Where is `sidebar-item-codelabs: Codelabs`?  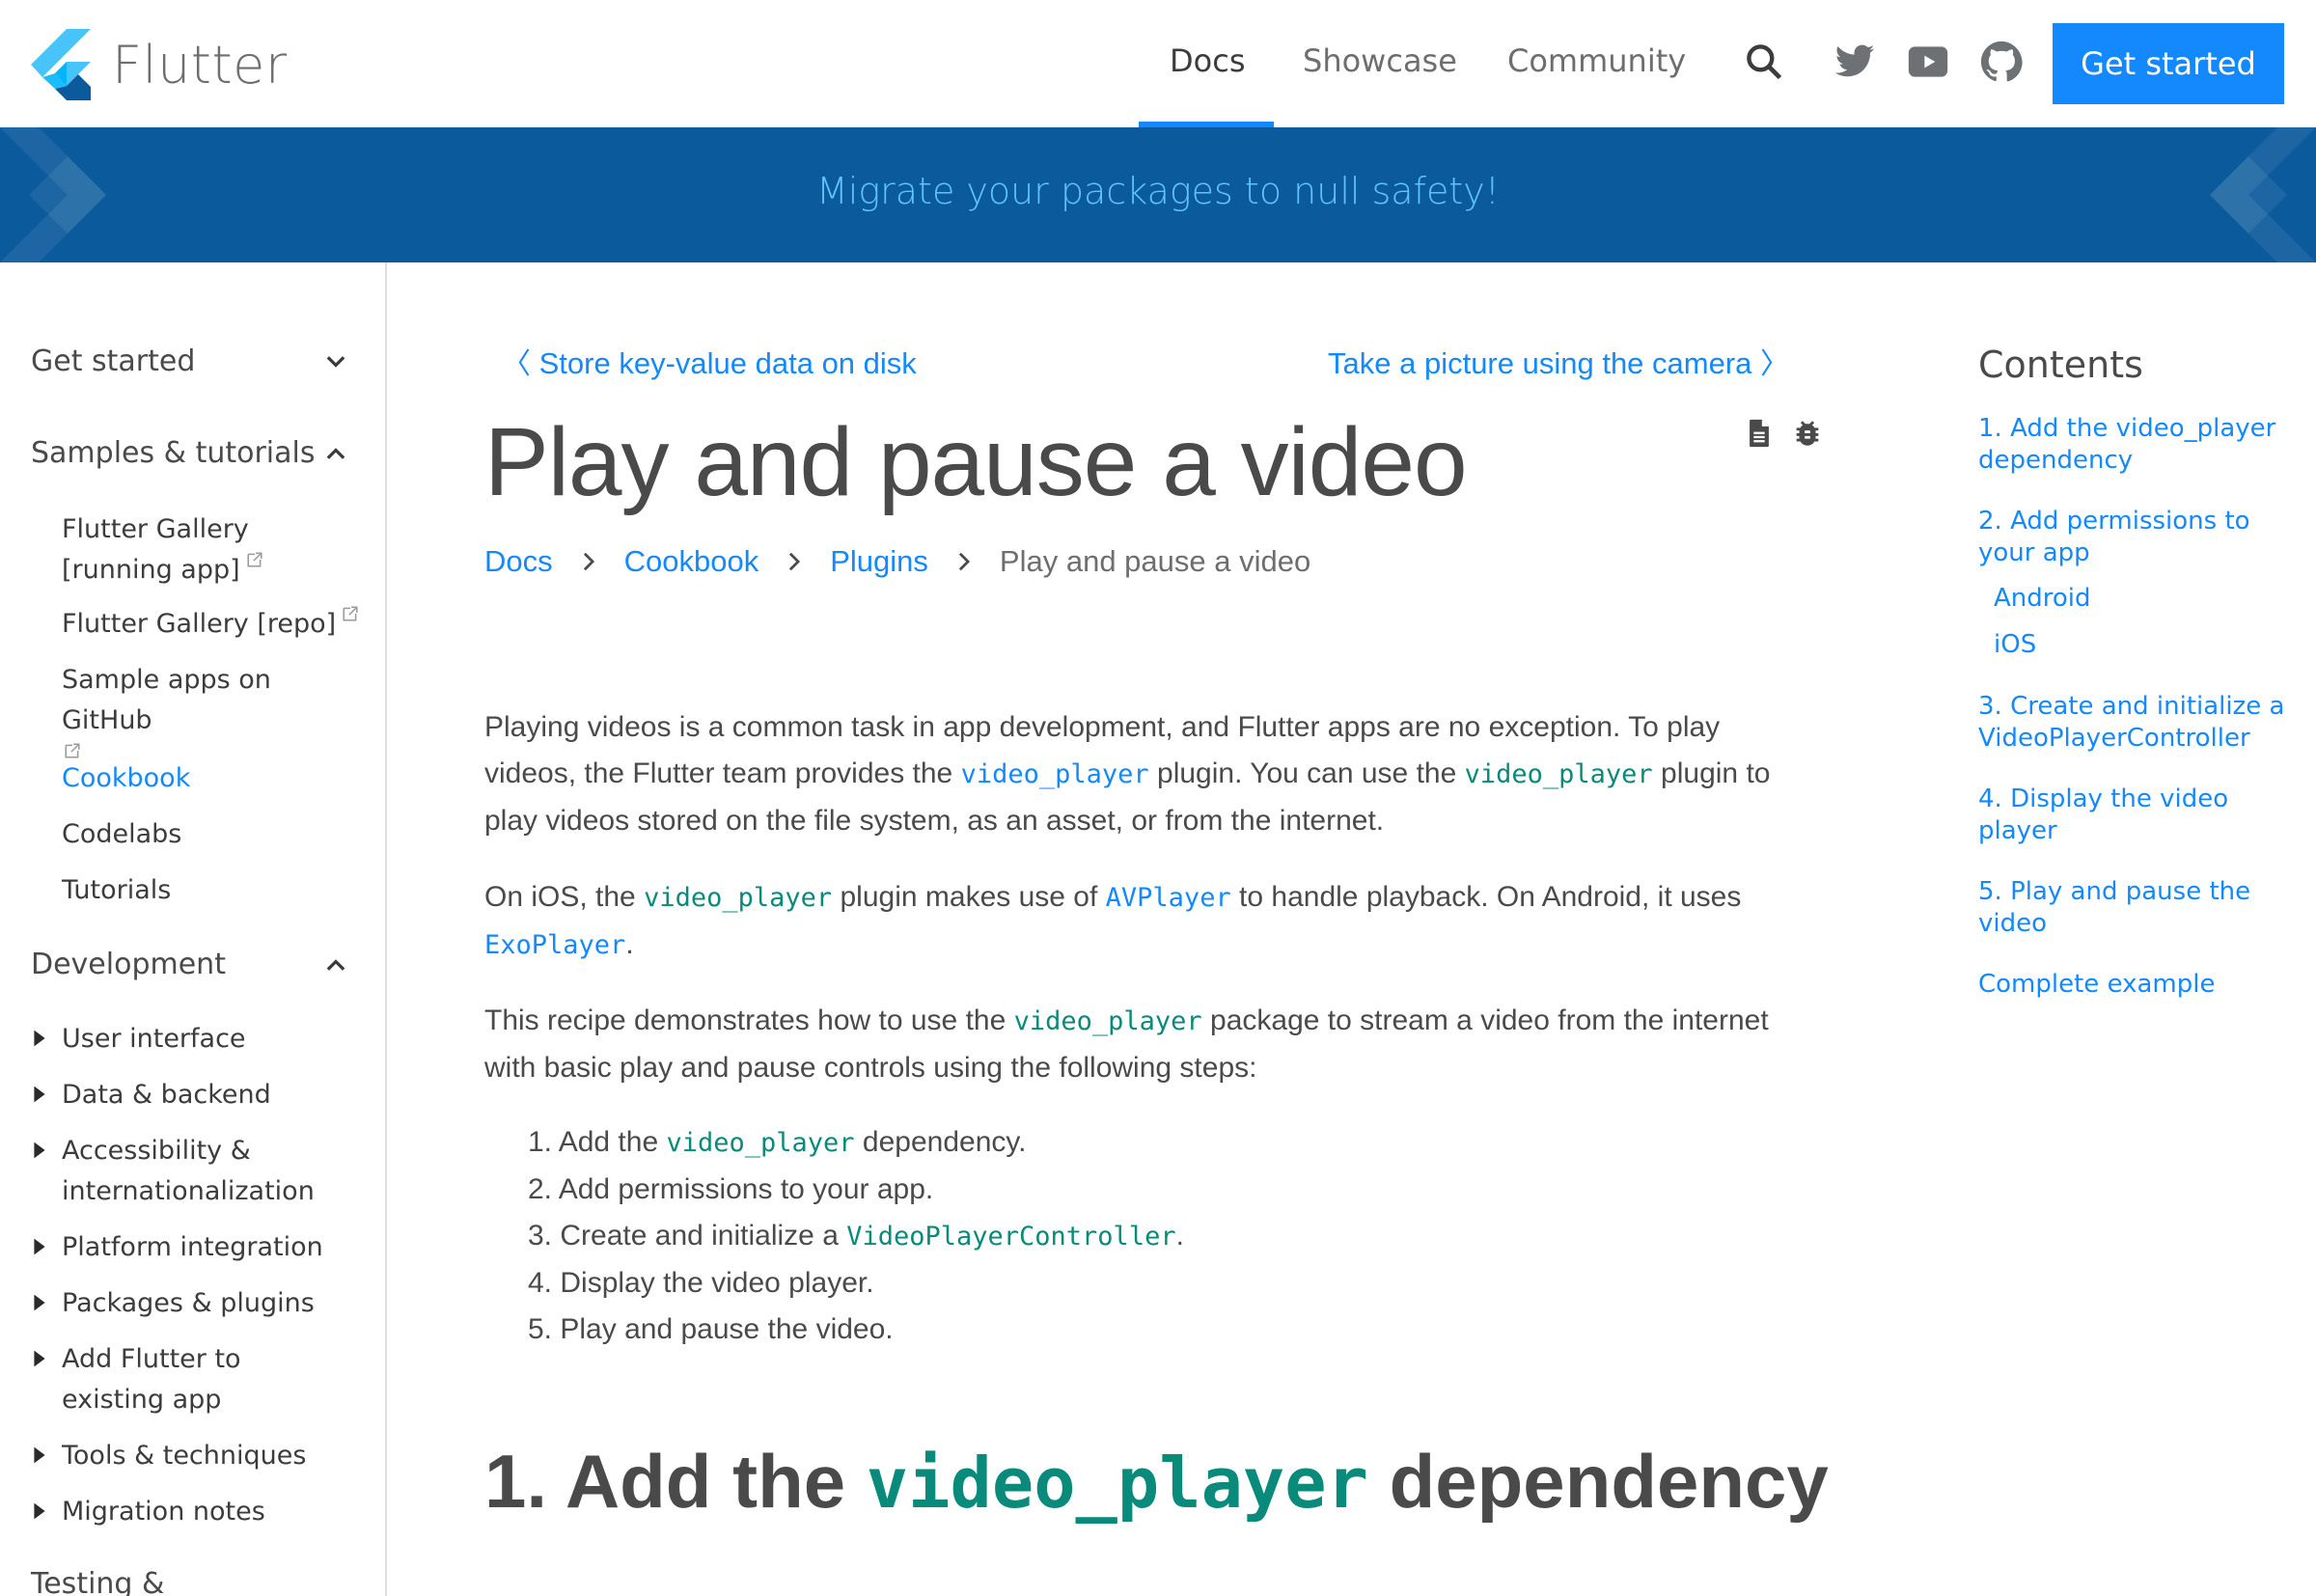 sidebar-item-codelabs: Codelabs is located at coordinates (211, 834).